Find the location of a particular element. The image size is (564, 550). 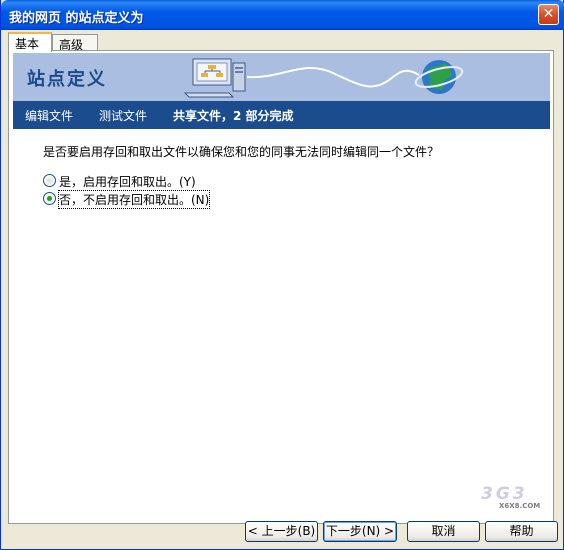

wizard-banner: 站点定义 is located at coordinates (281, 77).